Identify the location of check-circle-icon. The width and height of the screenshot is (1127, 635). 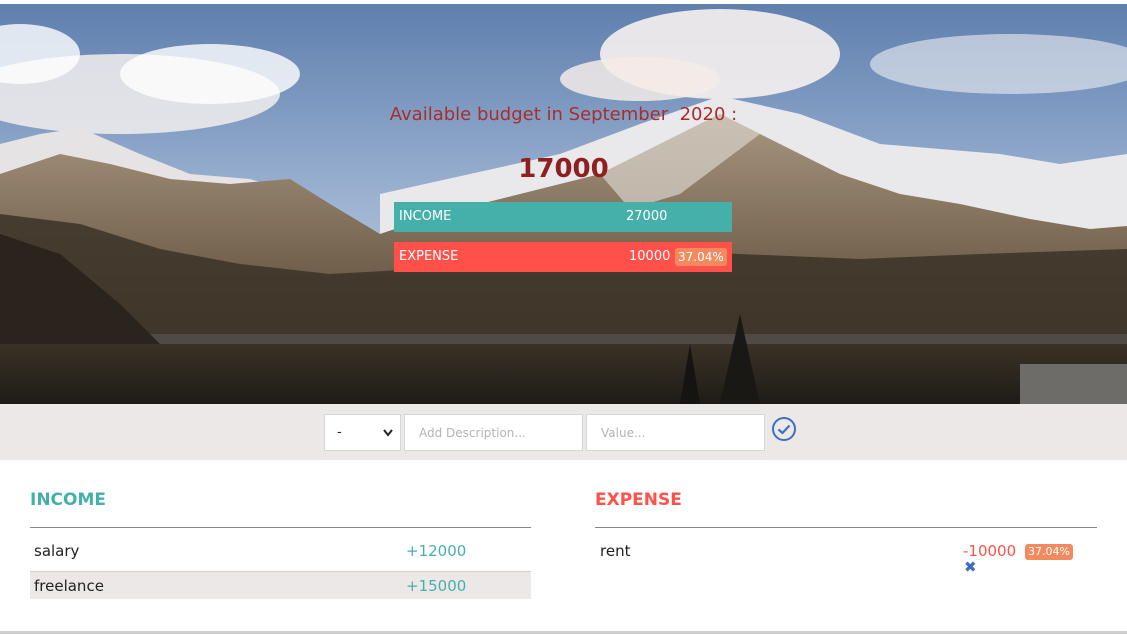
(784, 429).